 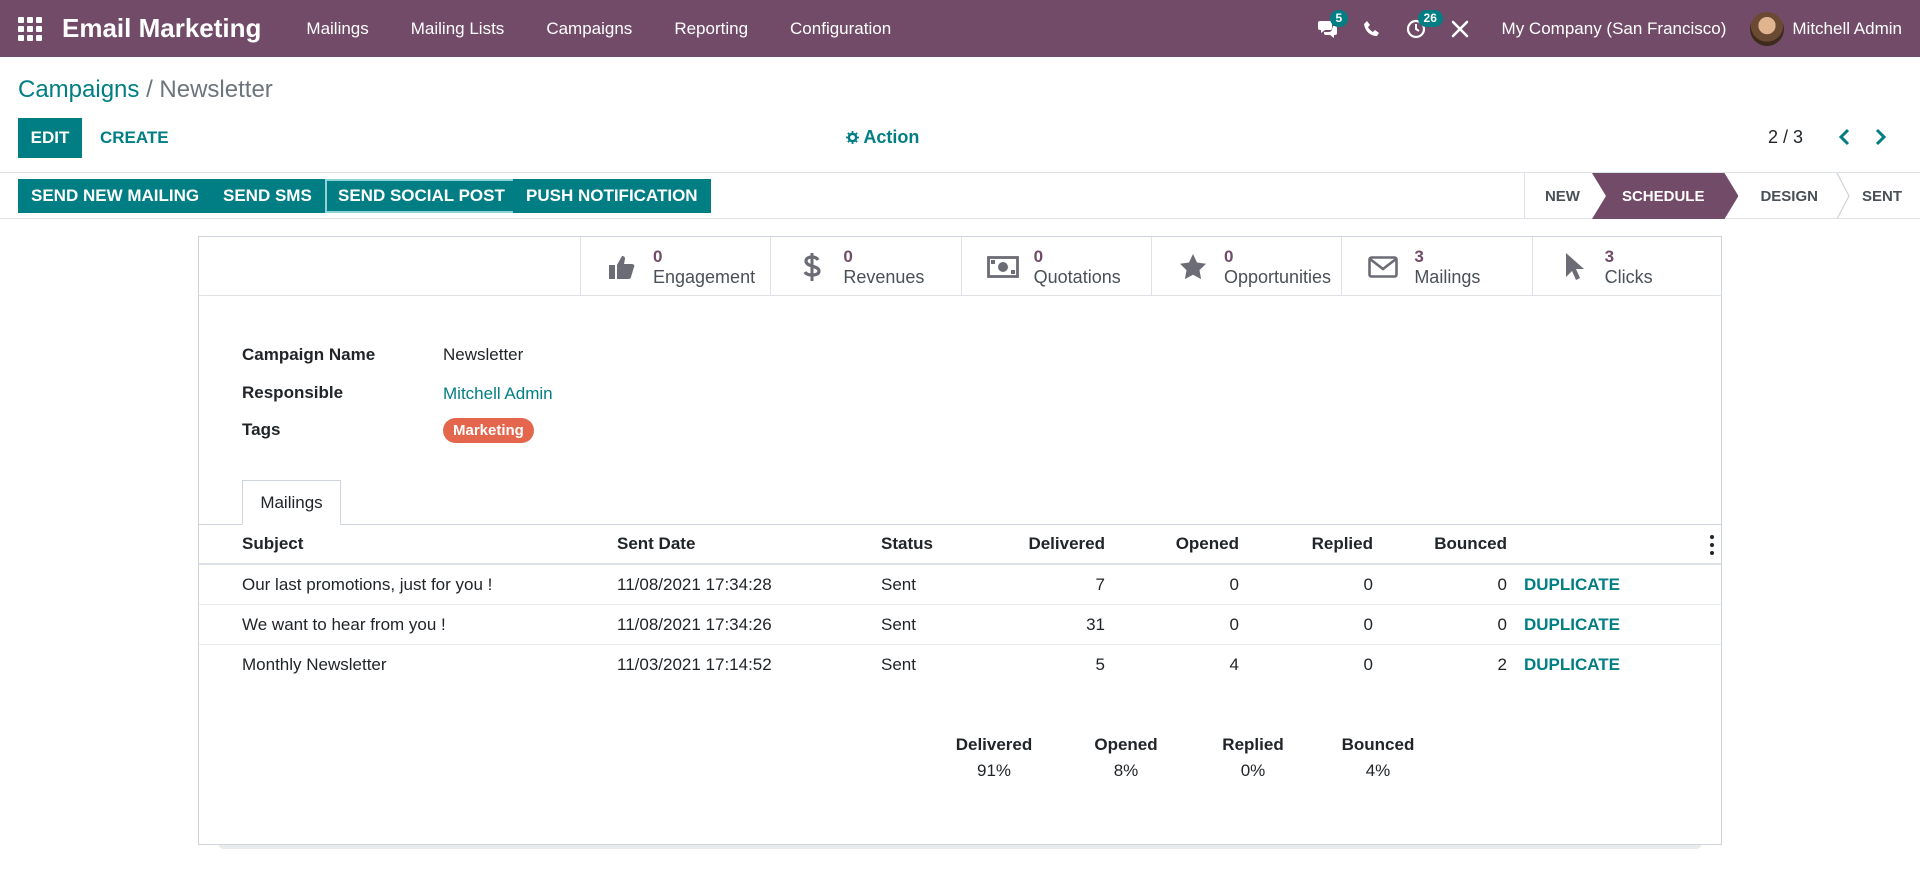 What do you see at coordinates (367, 584) in the screenshot?
I see `row-subject: Our last promotions, just for you !` at bounding box center [367, 584].